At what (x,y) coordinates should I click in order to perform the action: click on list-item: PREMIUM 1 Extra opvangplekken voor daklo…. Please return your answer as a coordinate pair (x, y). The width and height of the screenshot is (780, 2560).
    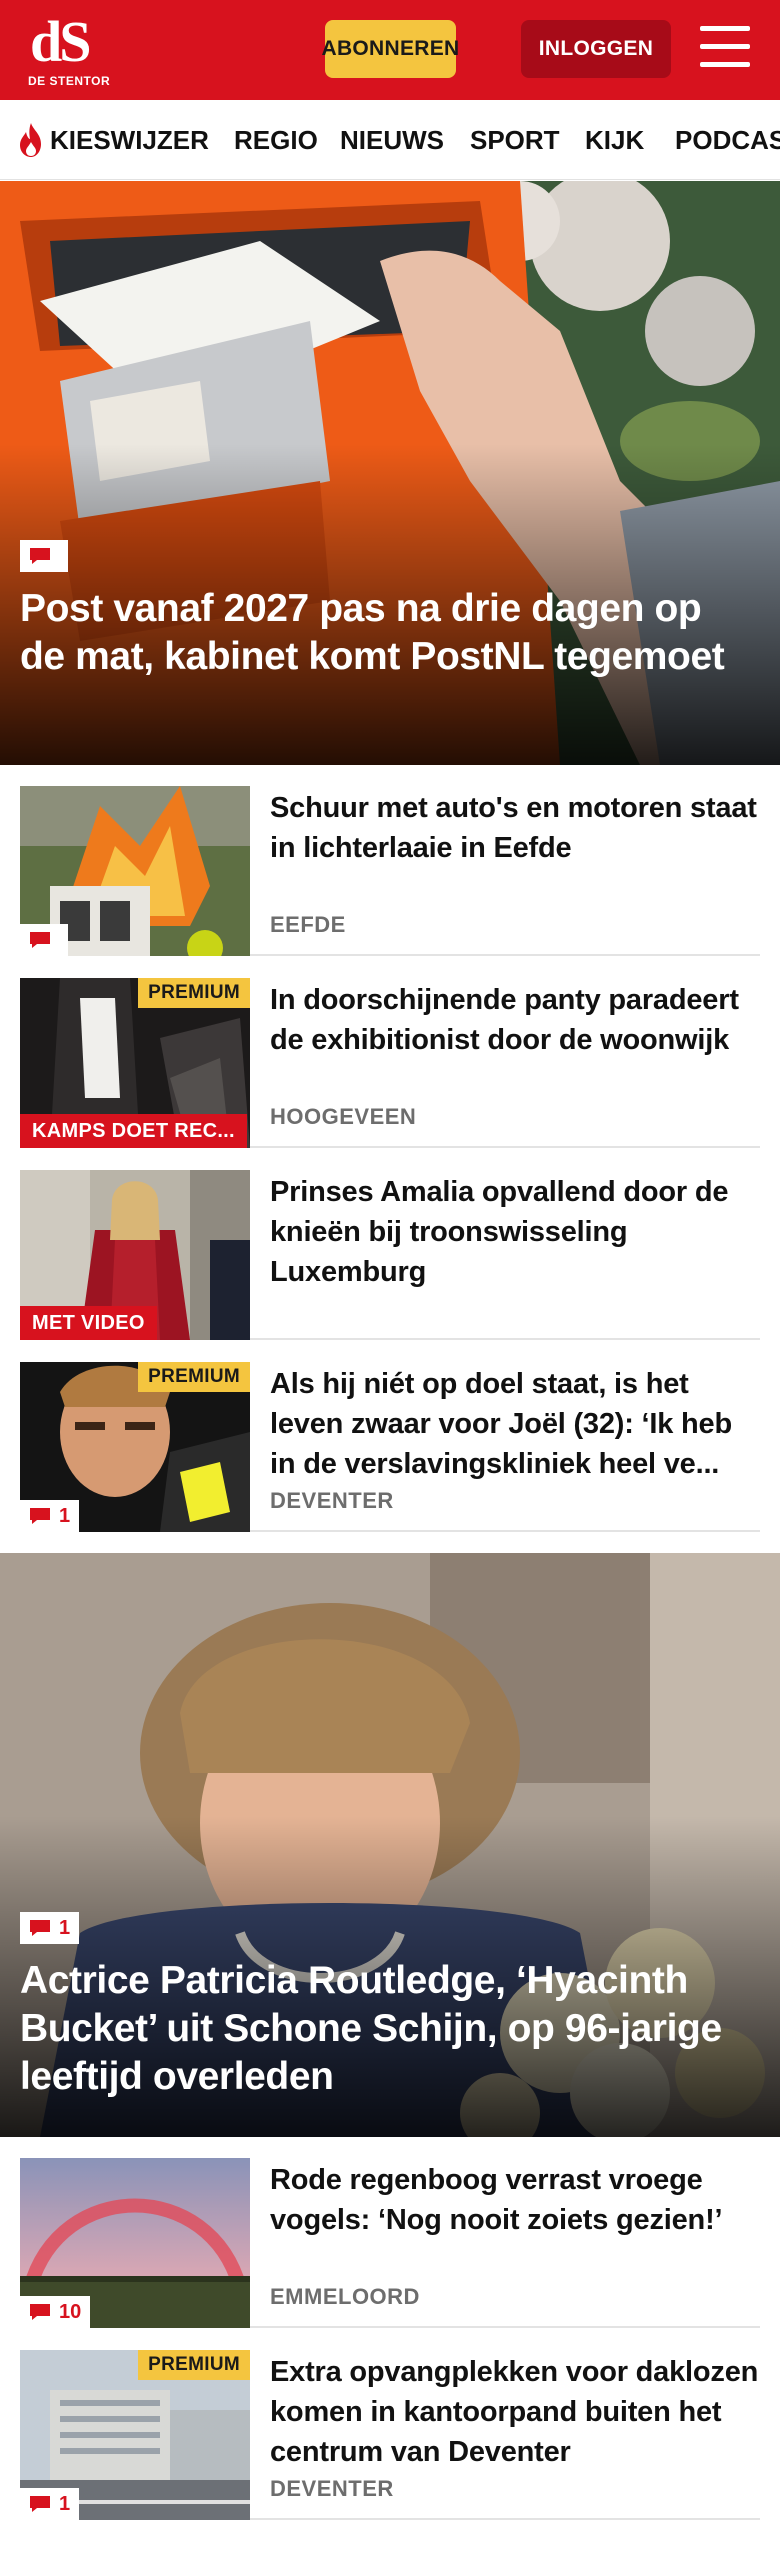
    Looking at the image, I should click on (390, 2435).